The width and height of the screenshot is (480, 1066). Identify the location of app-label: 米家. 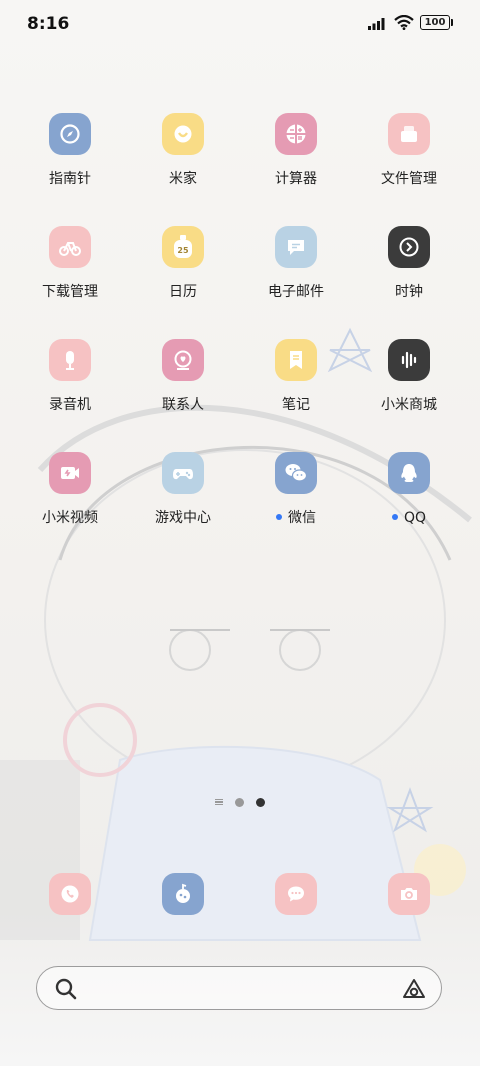
(183, 179).